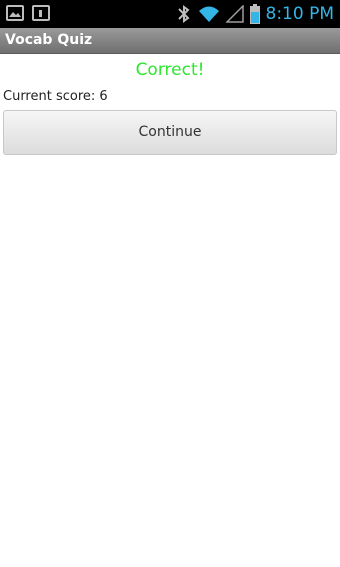  Describe the element at coordinates (41, 13) in the screenshot. I see `calendar-notification-icon` at that location.